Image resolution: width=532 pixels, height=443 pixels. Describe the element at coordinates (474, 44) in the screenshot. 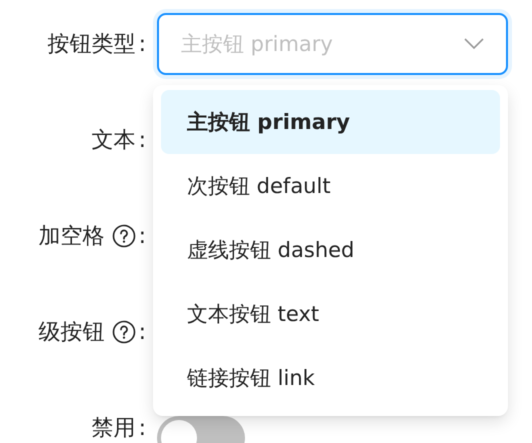

I see `chevron-icon` at that location.